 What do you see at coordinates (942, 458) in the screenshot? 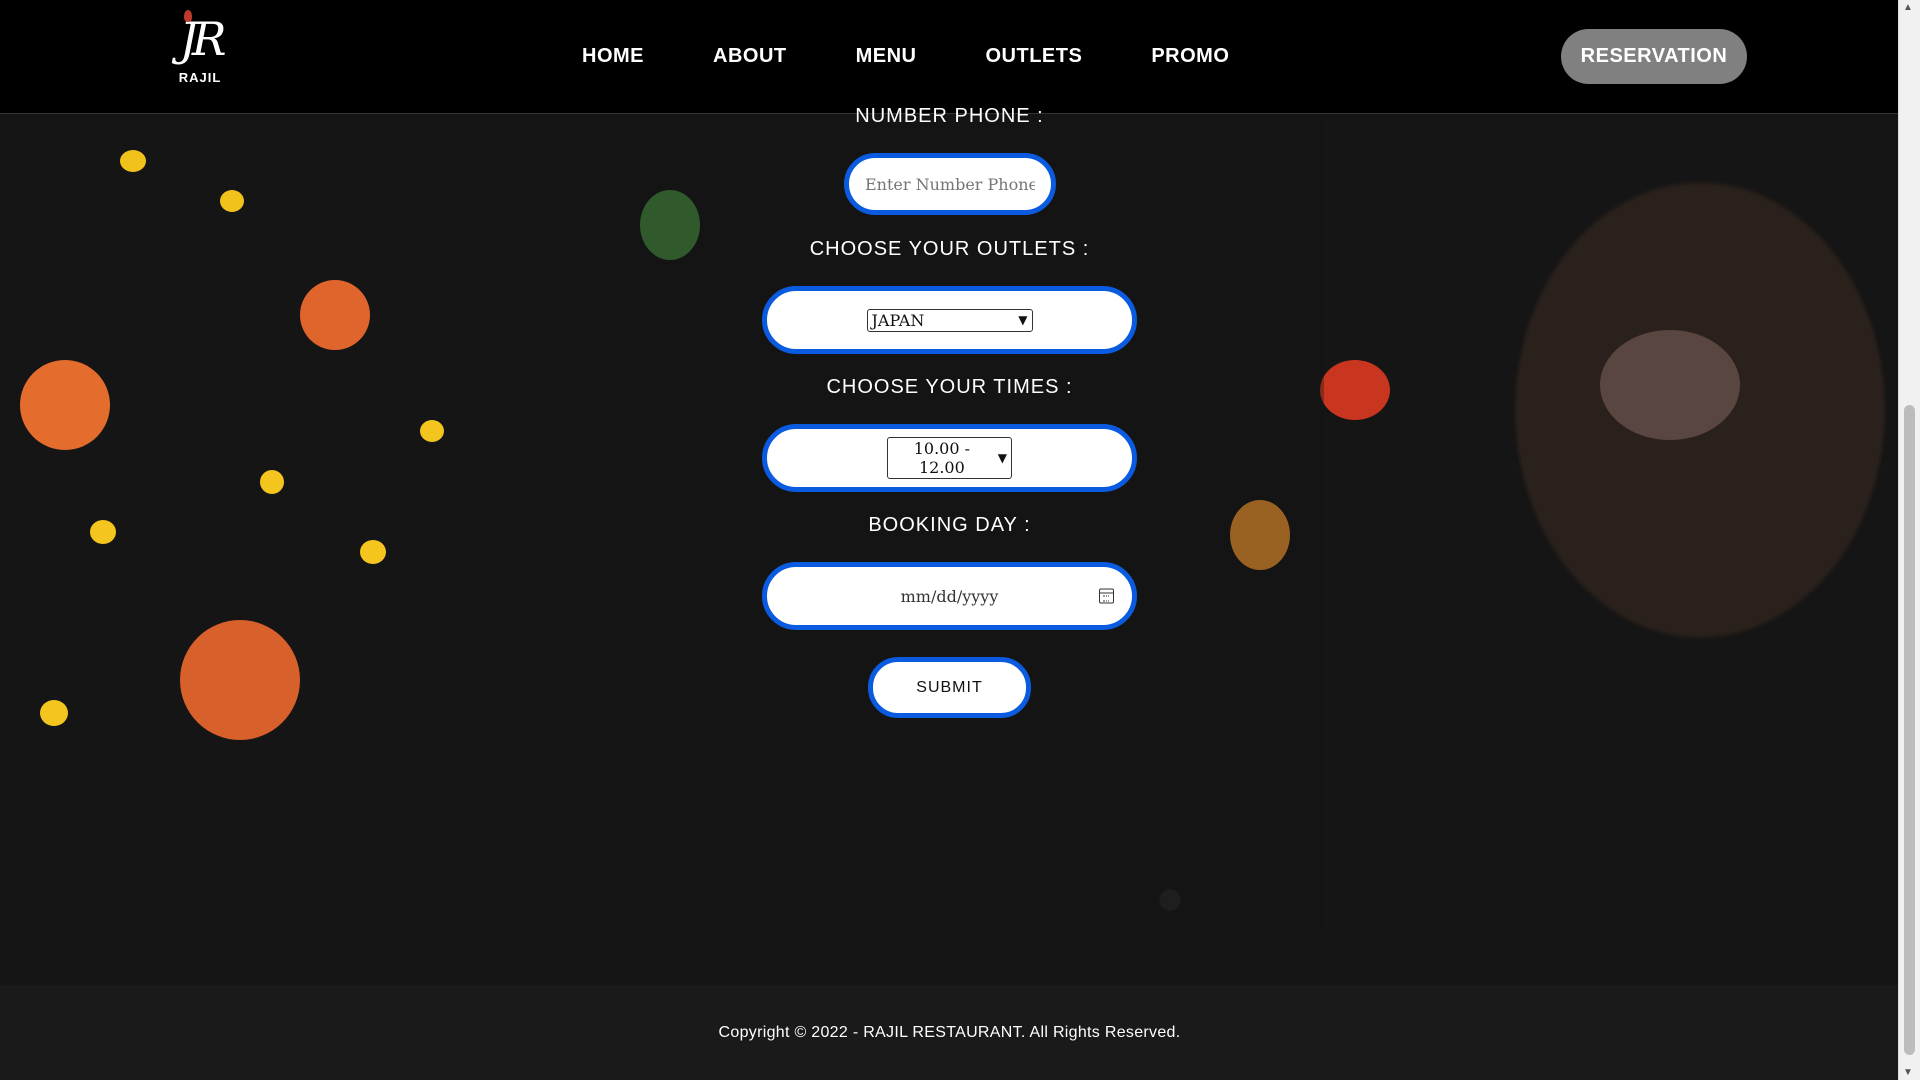
I see `times-selected-value: 10.00 - 12.00` at bounding box center [942, 458].